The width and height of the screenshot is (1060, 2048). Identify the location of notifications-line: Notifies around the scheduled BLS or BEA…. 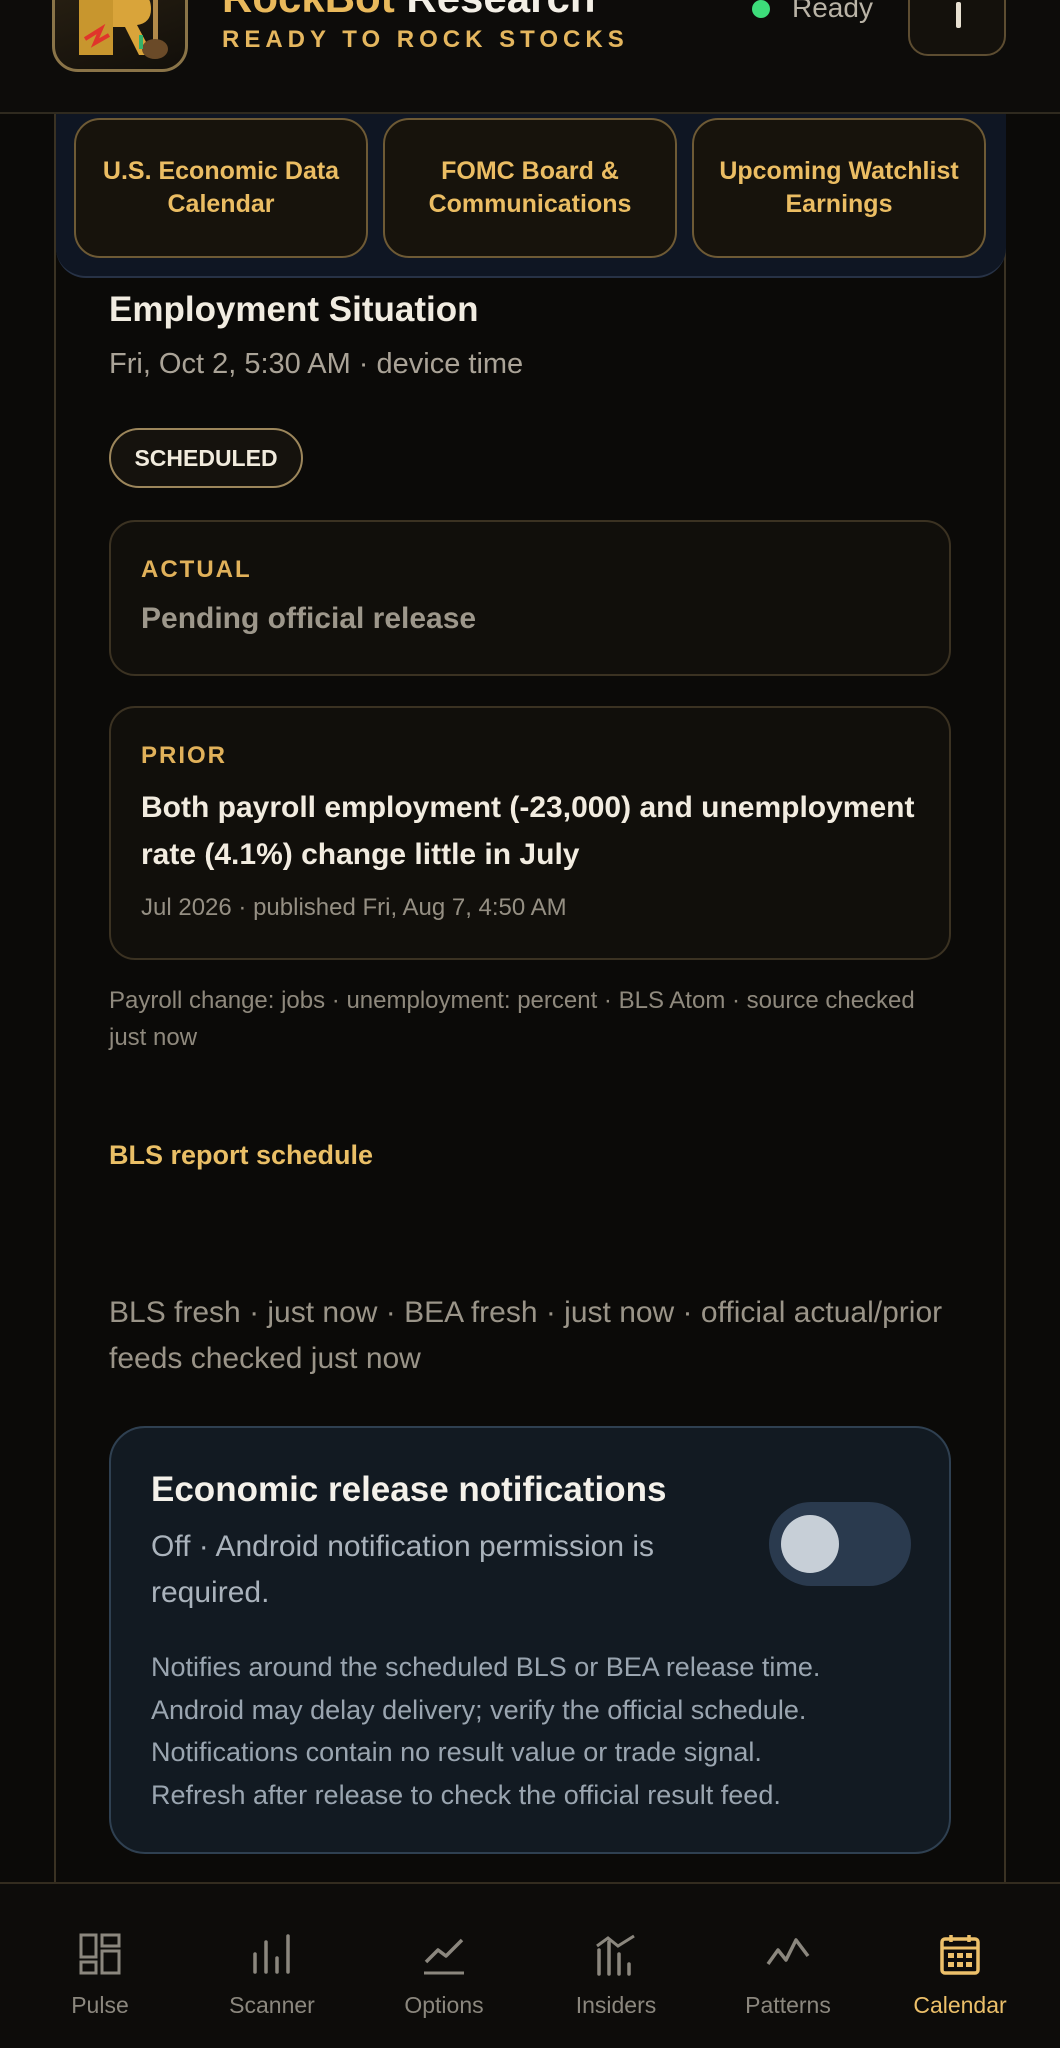
(486, 1667).